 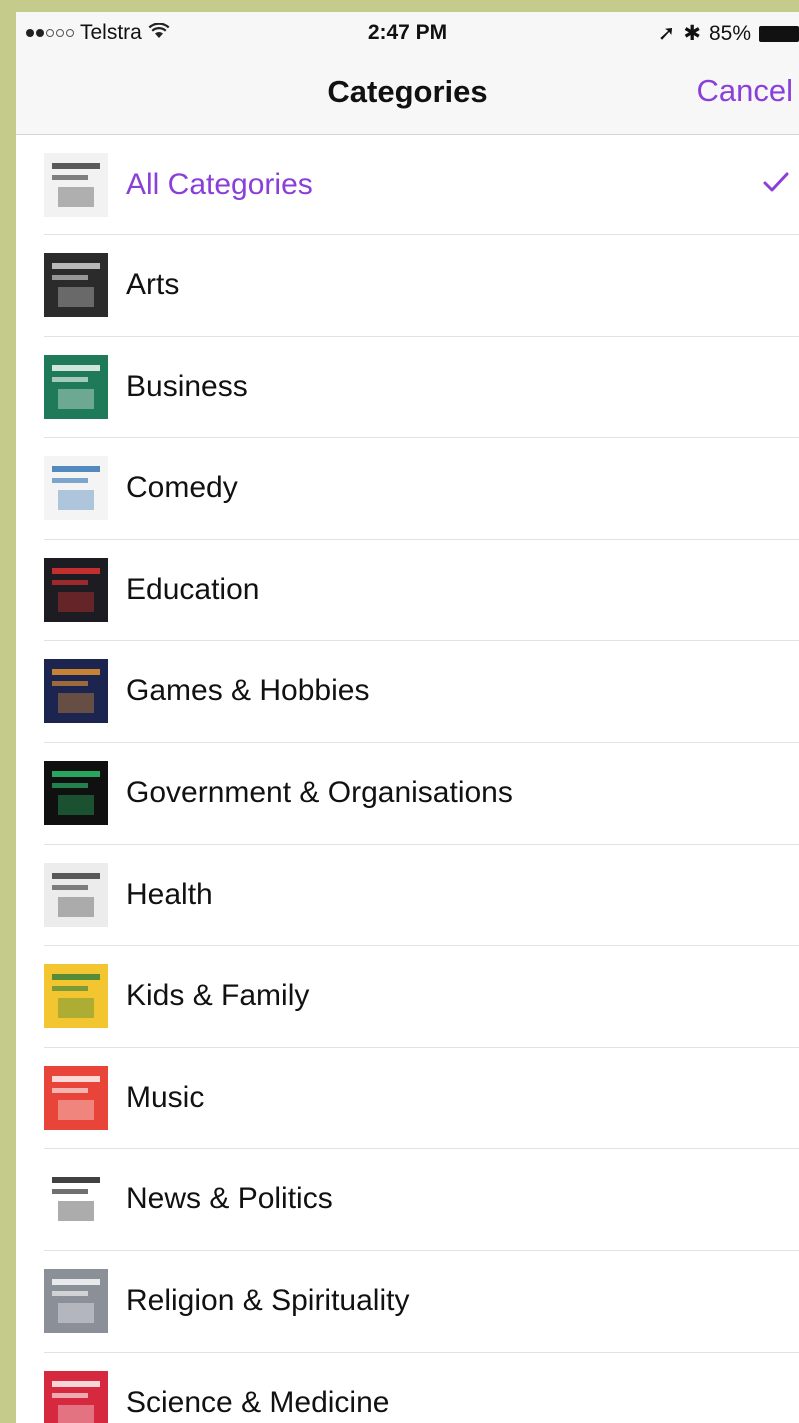 I want to click on cancel-button: Cancel, so click(x=745, y=91).